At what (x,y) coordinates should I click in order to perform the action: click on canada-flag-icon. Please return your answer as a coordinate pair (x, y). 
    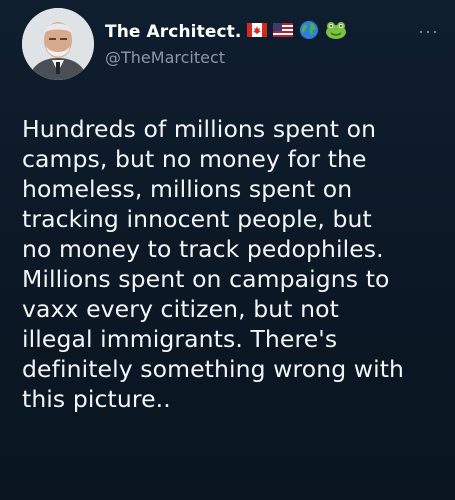
    Looking at the image, I should click on (257, 32).